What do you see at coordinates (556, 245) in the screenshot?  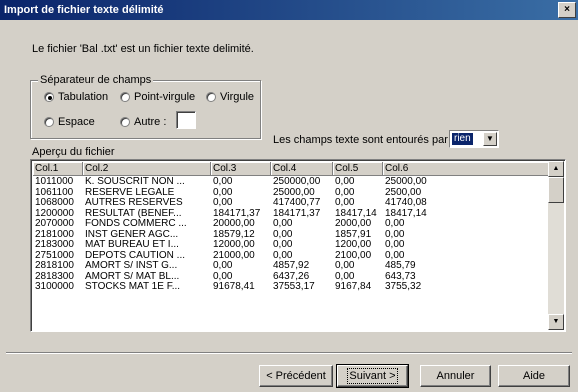 I see `vertical-scrollbar: ▲ ▼` at bounding box center [556, 245].